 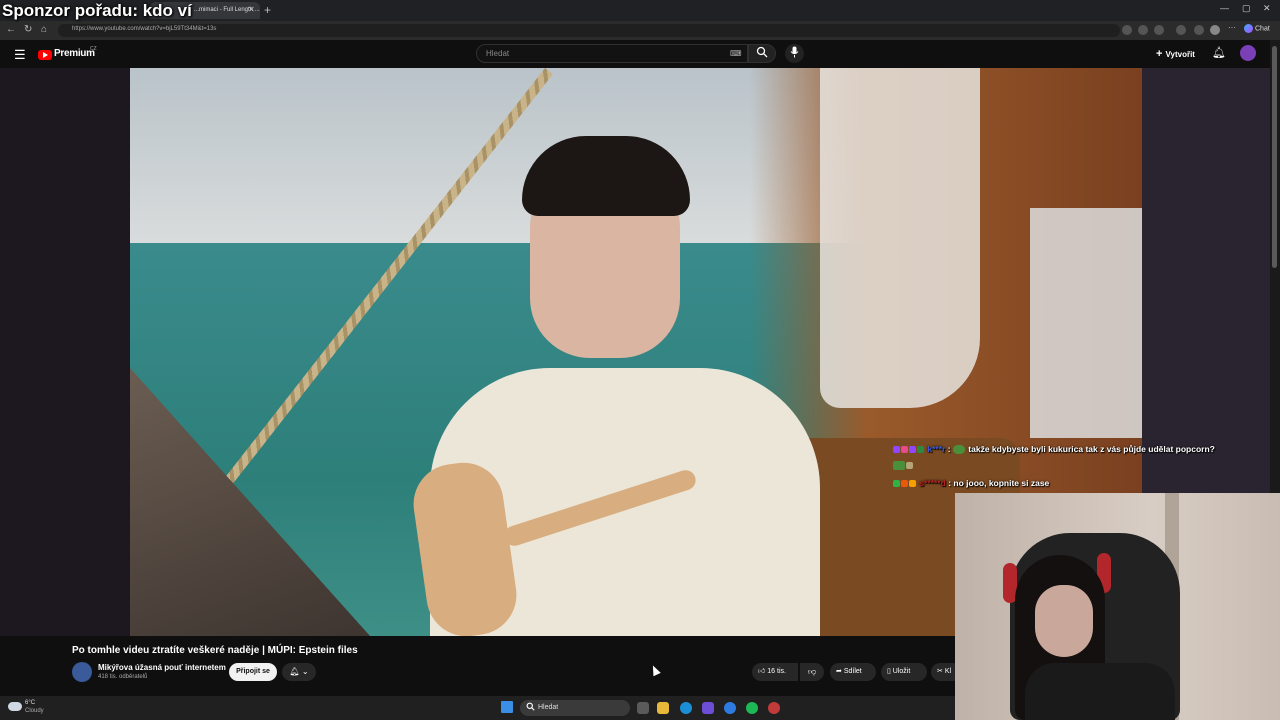 What do you see at coordinates (686, 708) in the screenshot?
I see `edge-browser-icon` at bounding box center [686, 708].